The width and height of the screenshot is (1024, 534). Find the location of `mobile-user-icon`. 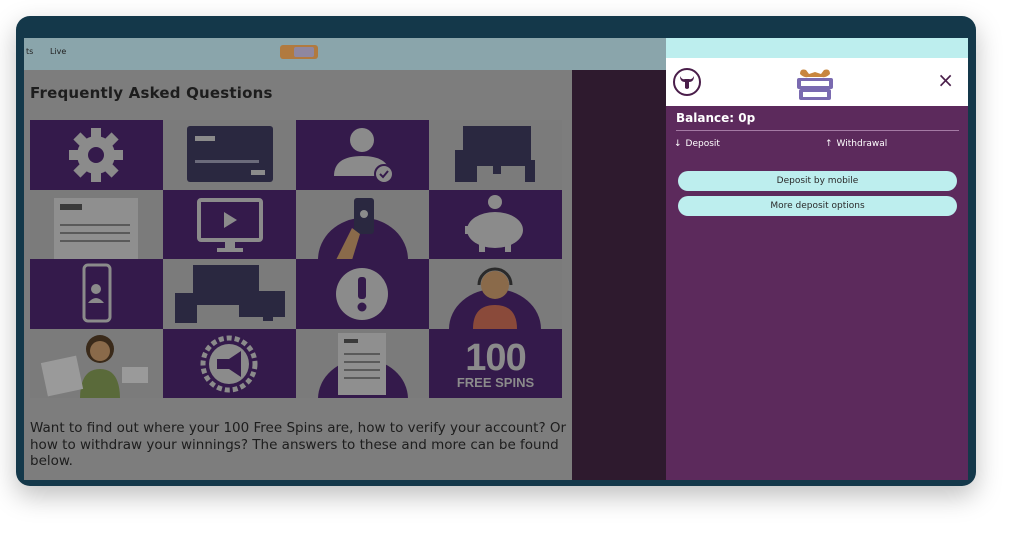

mobile-user-icon is located at coordinates (97, 293).